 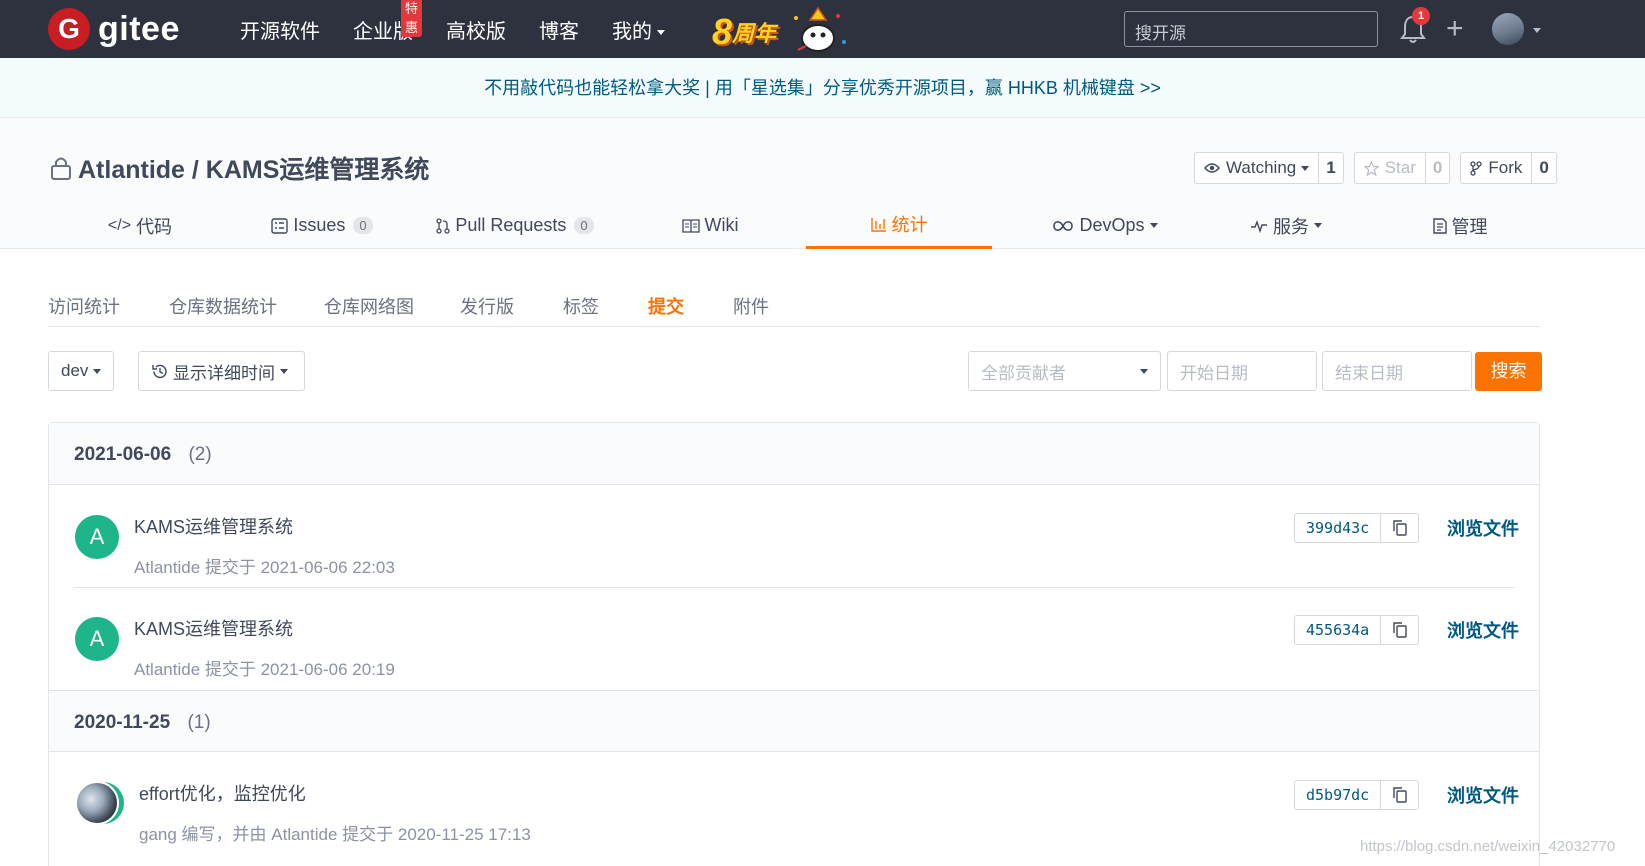 I want to click on watch-button: Watching 1, so click(x=1269, y=168).